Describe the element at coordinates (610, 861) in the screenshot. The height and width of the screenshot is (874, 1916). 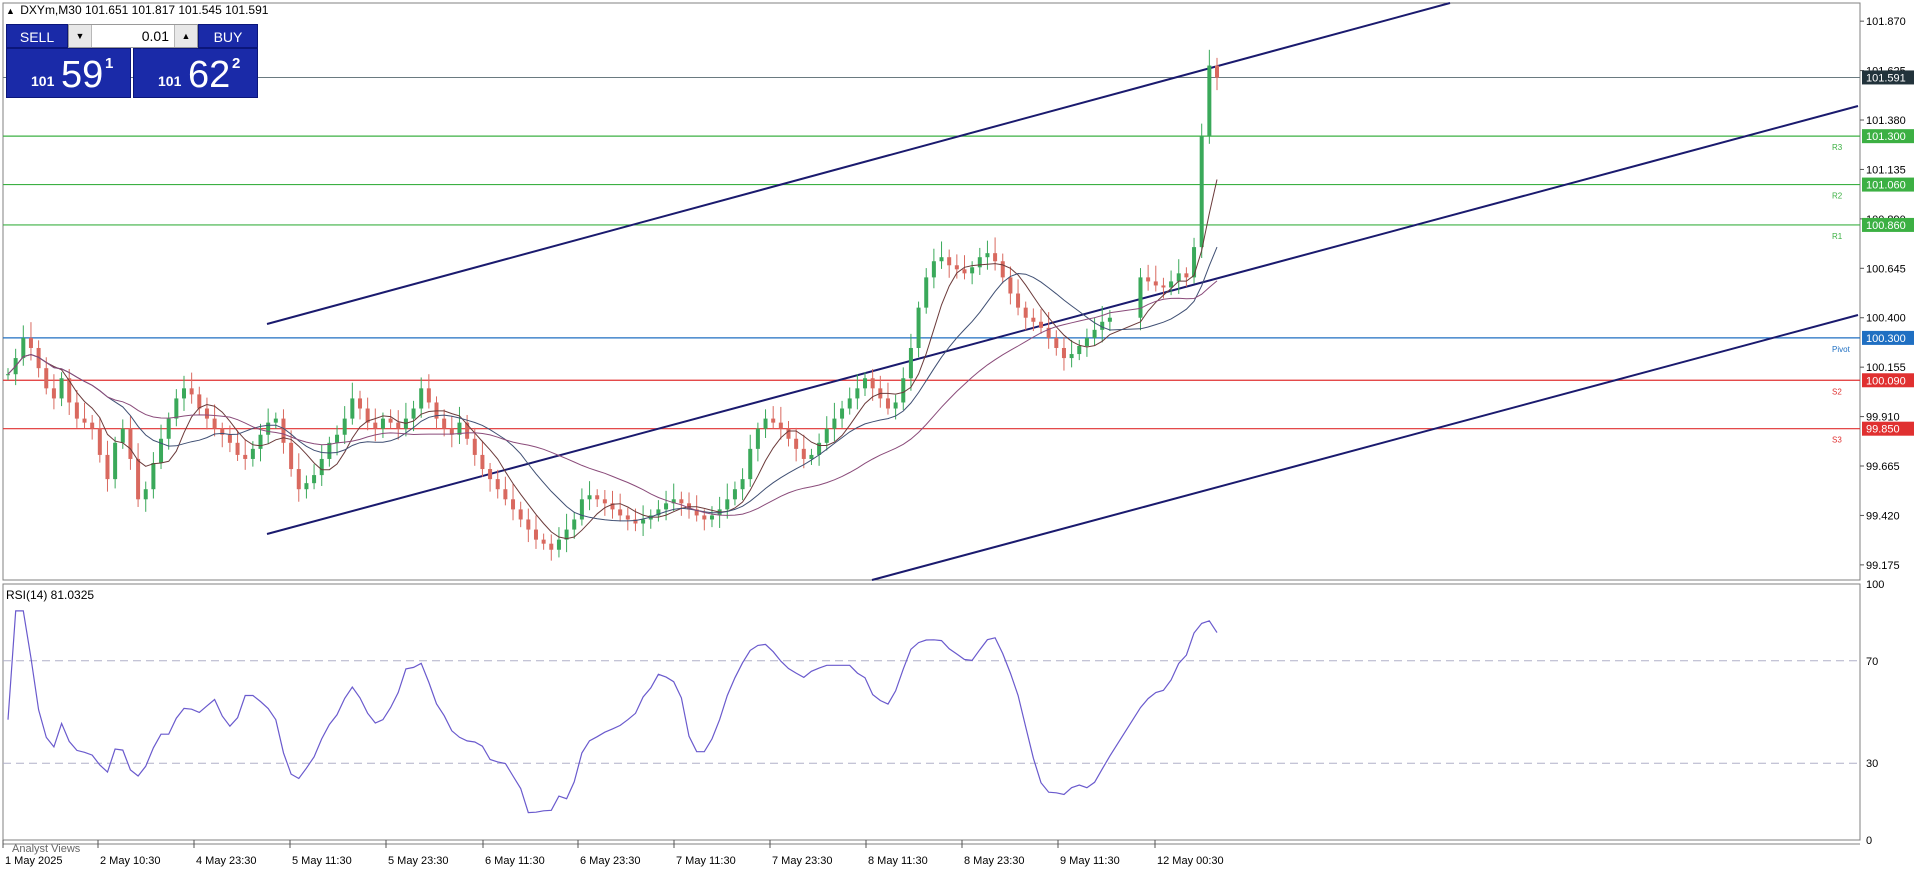
I see `x-tick-label: 6 May 23:30` at that location.